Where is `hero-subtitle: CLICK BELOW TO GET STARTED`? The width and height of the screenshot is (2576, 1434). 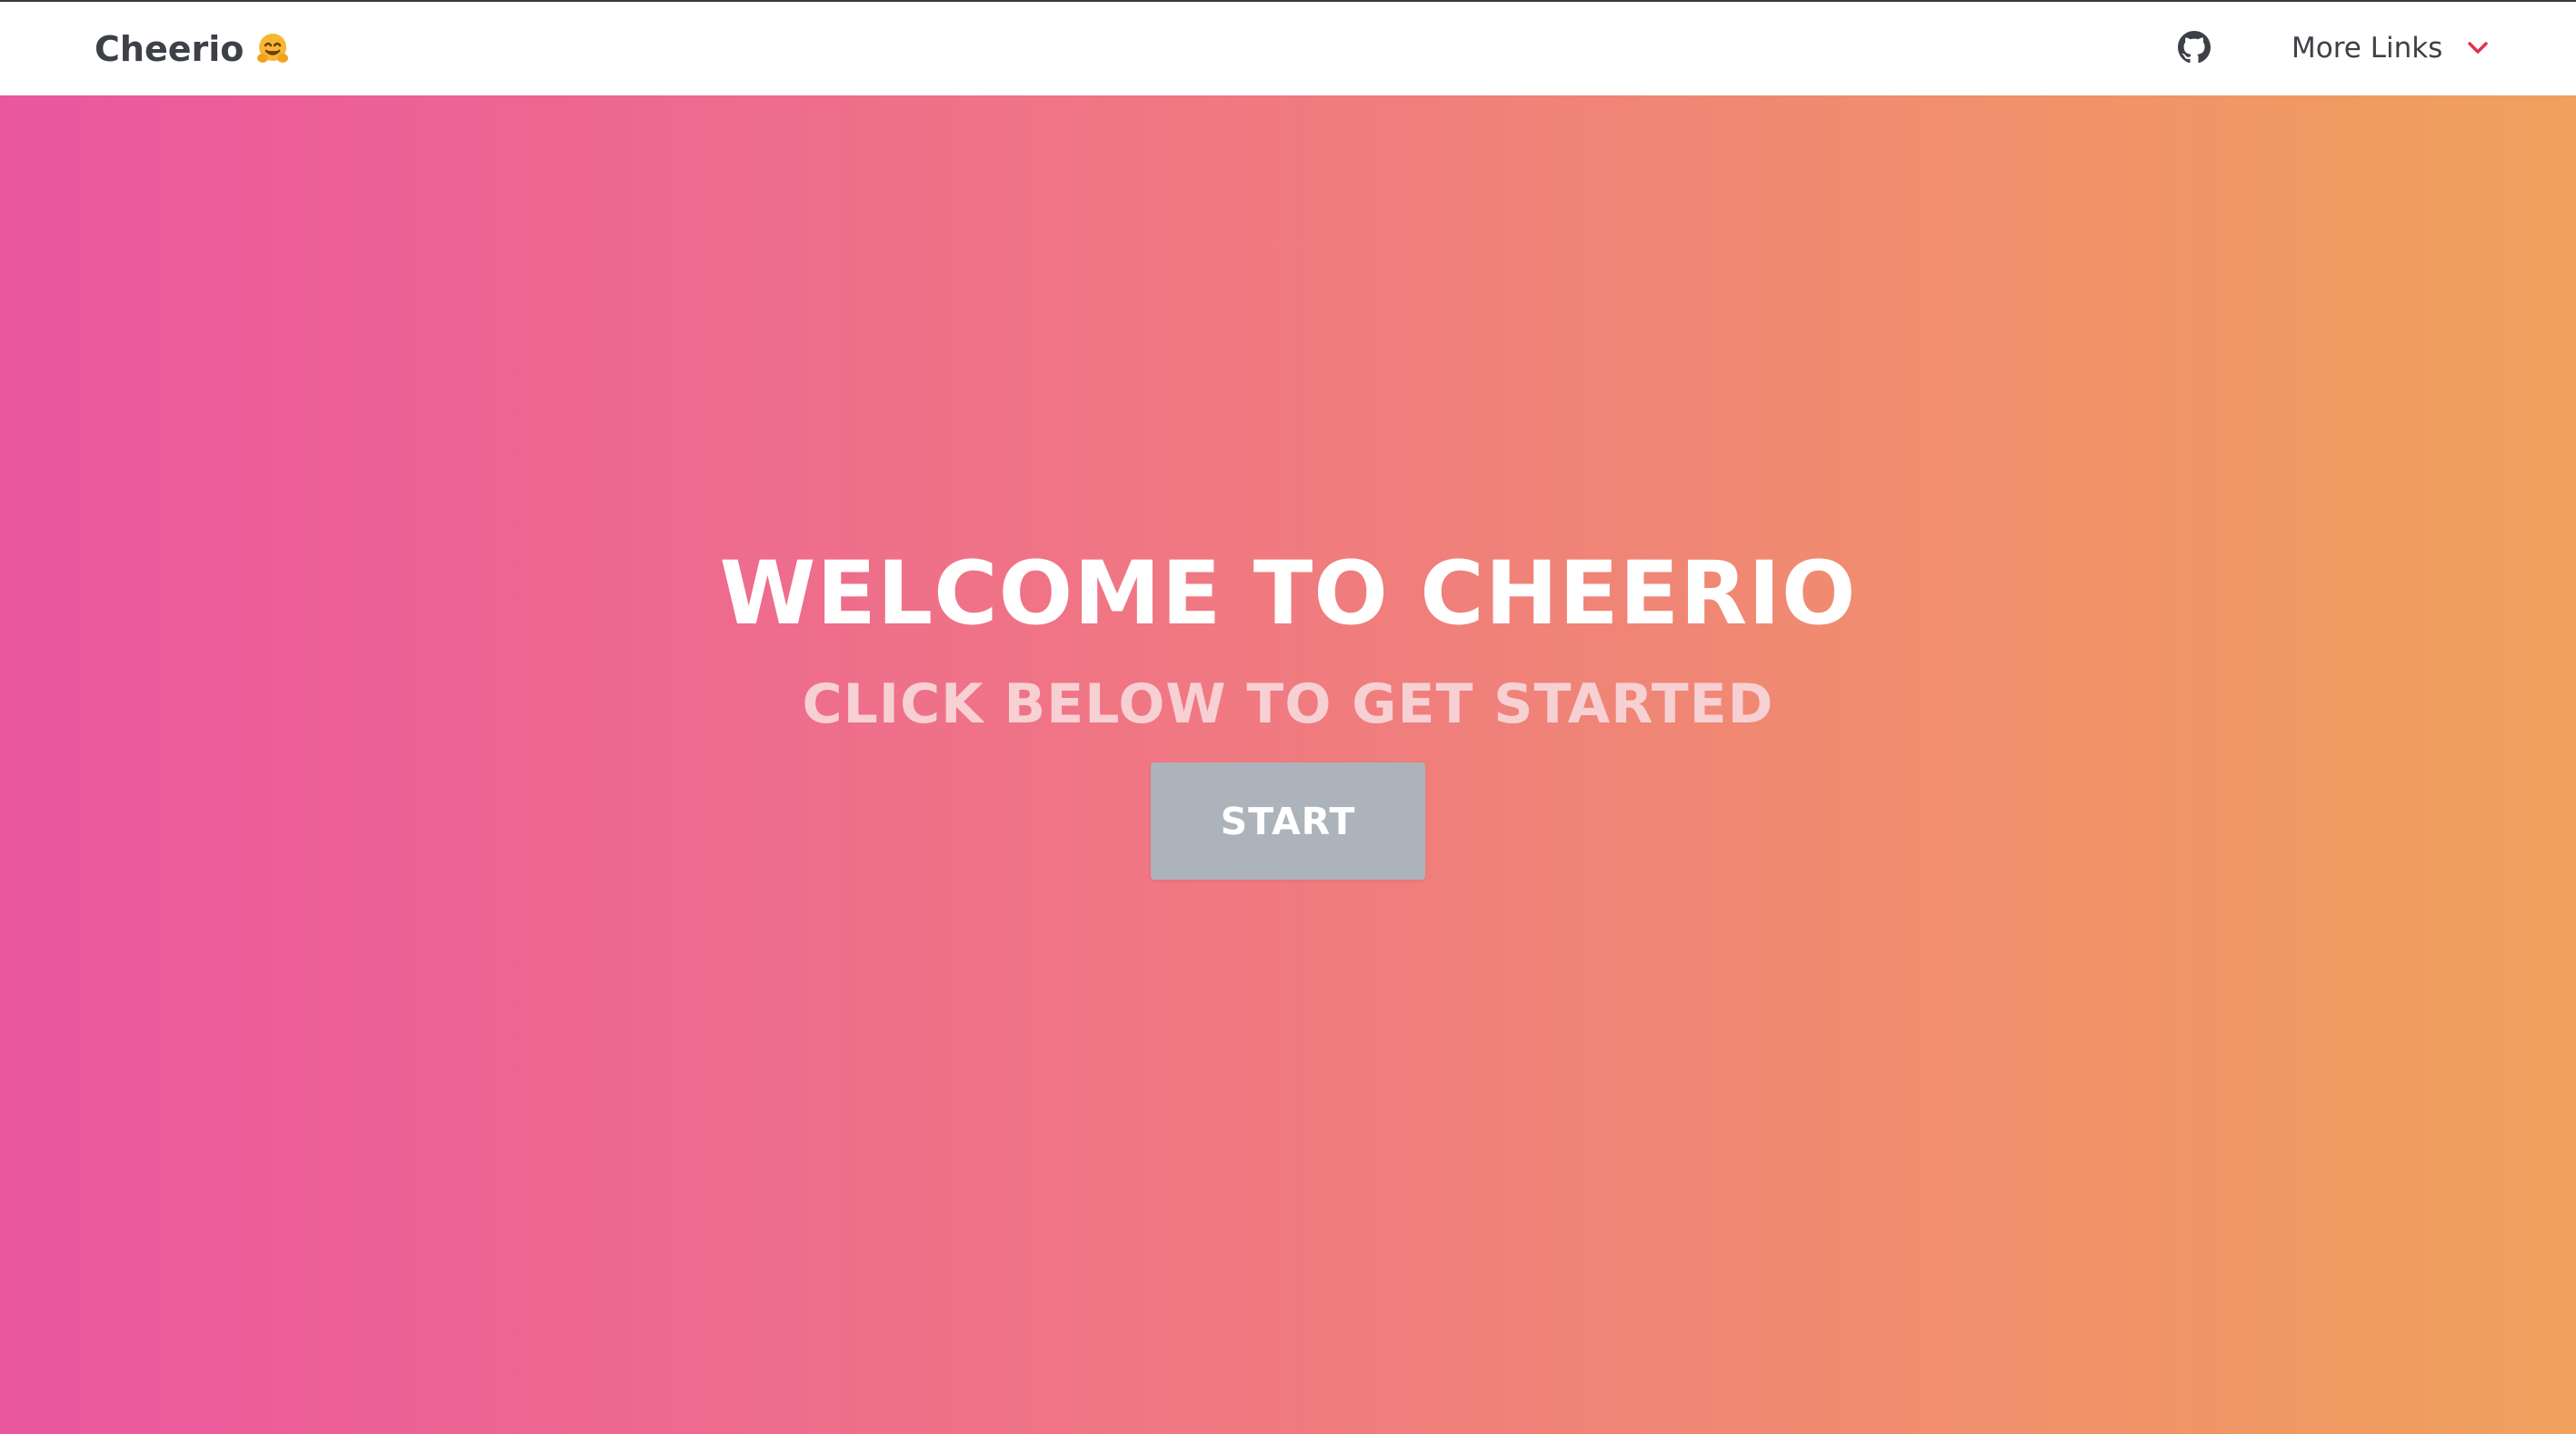
hero-subtitle: CLICK BELOW TO GET STARTED is located at coordinates (1288, 704).